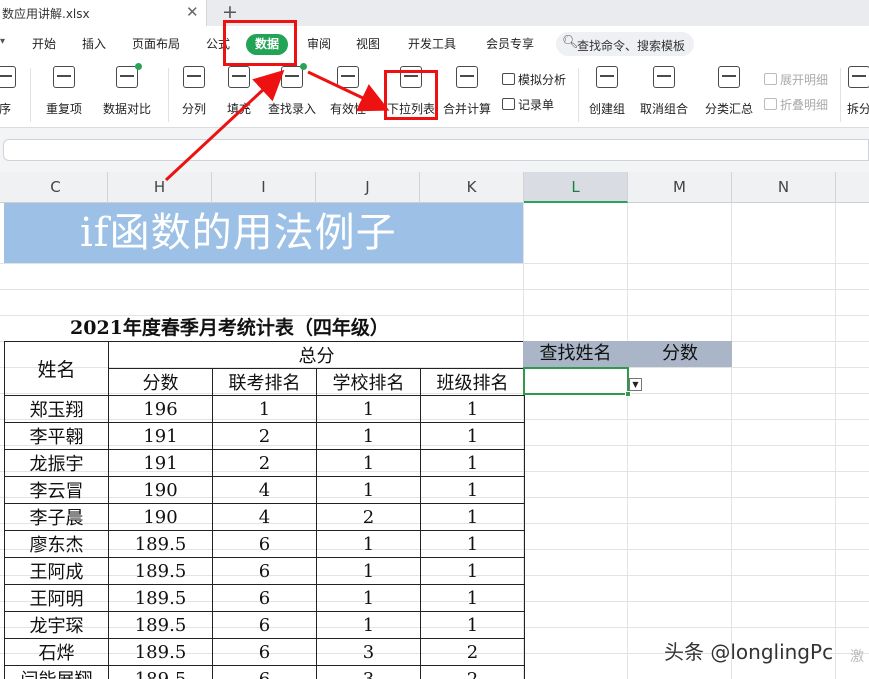 Image resolution: width=869 pixels, height=679 pixels. I want to click on header-total: 总分, so click(316, 355).